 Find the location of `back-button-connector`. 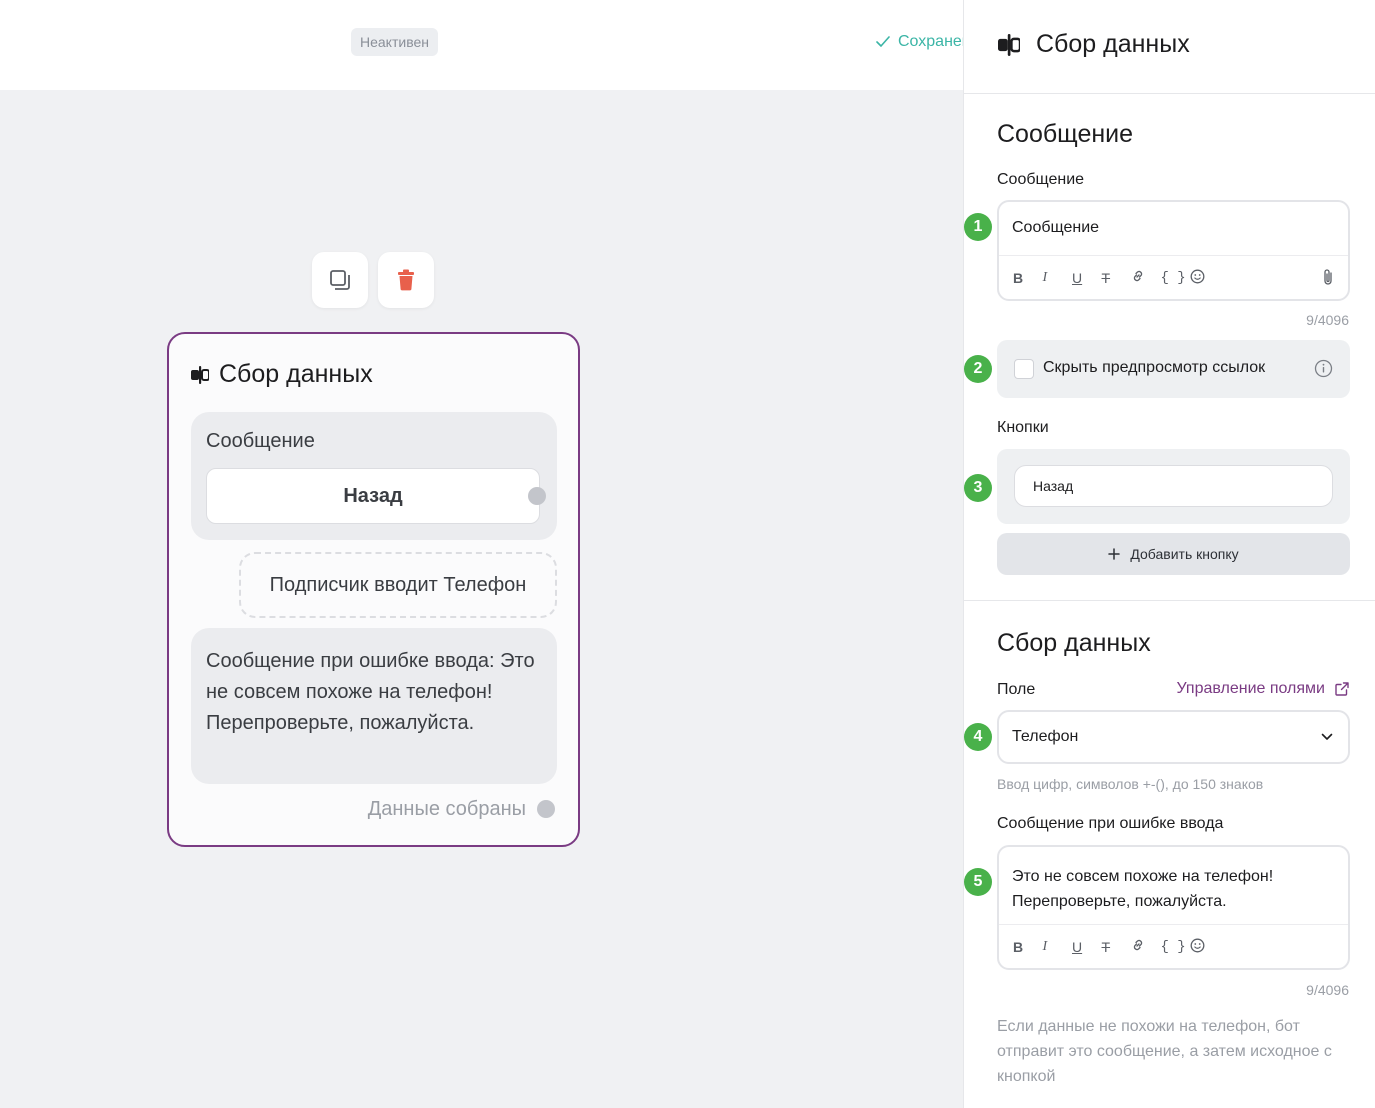

back-button-connector is located at coordinates (537, 496).